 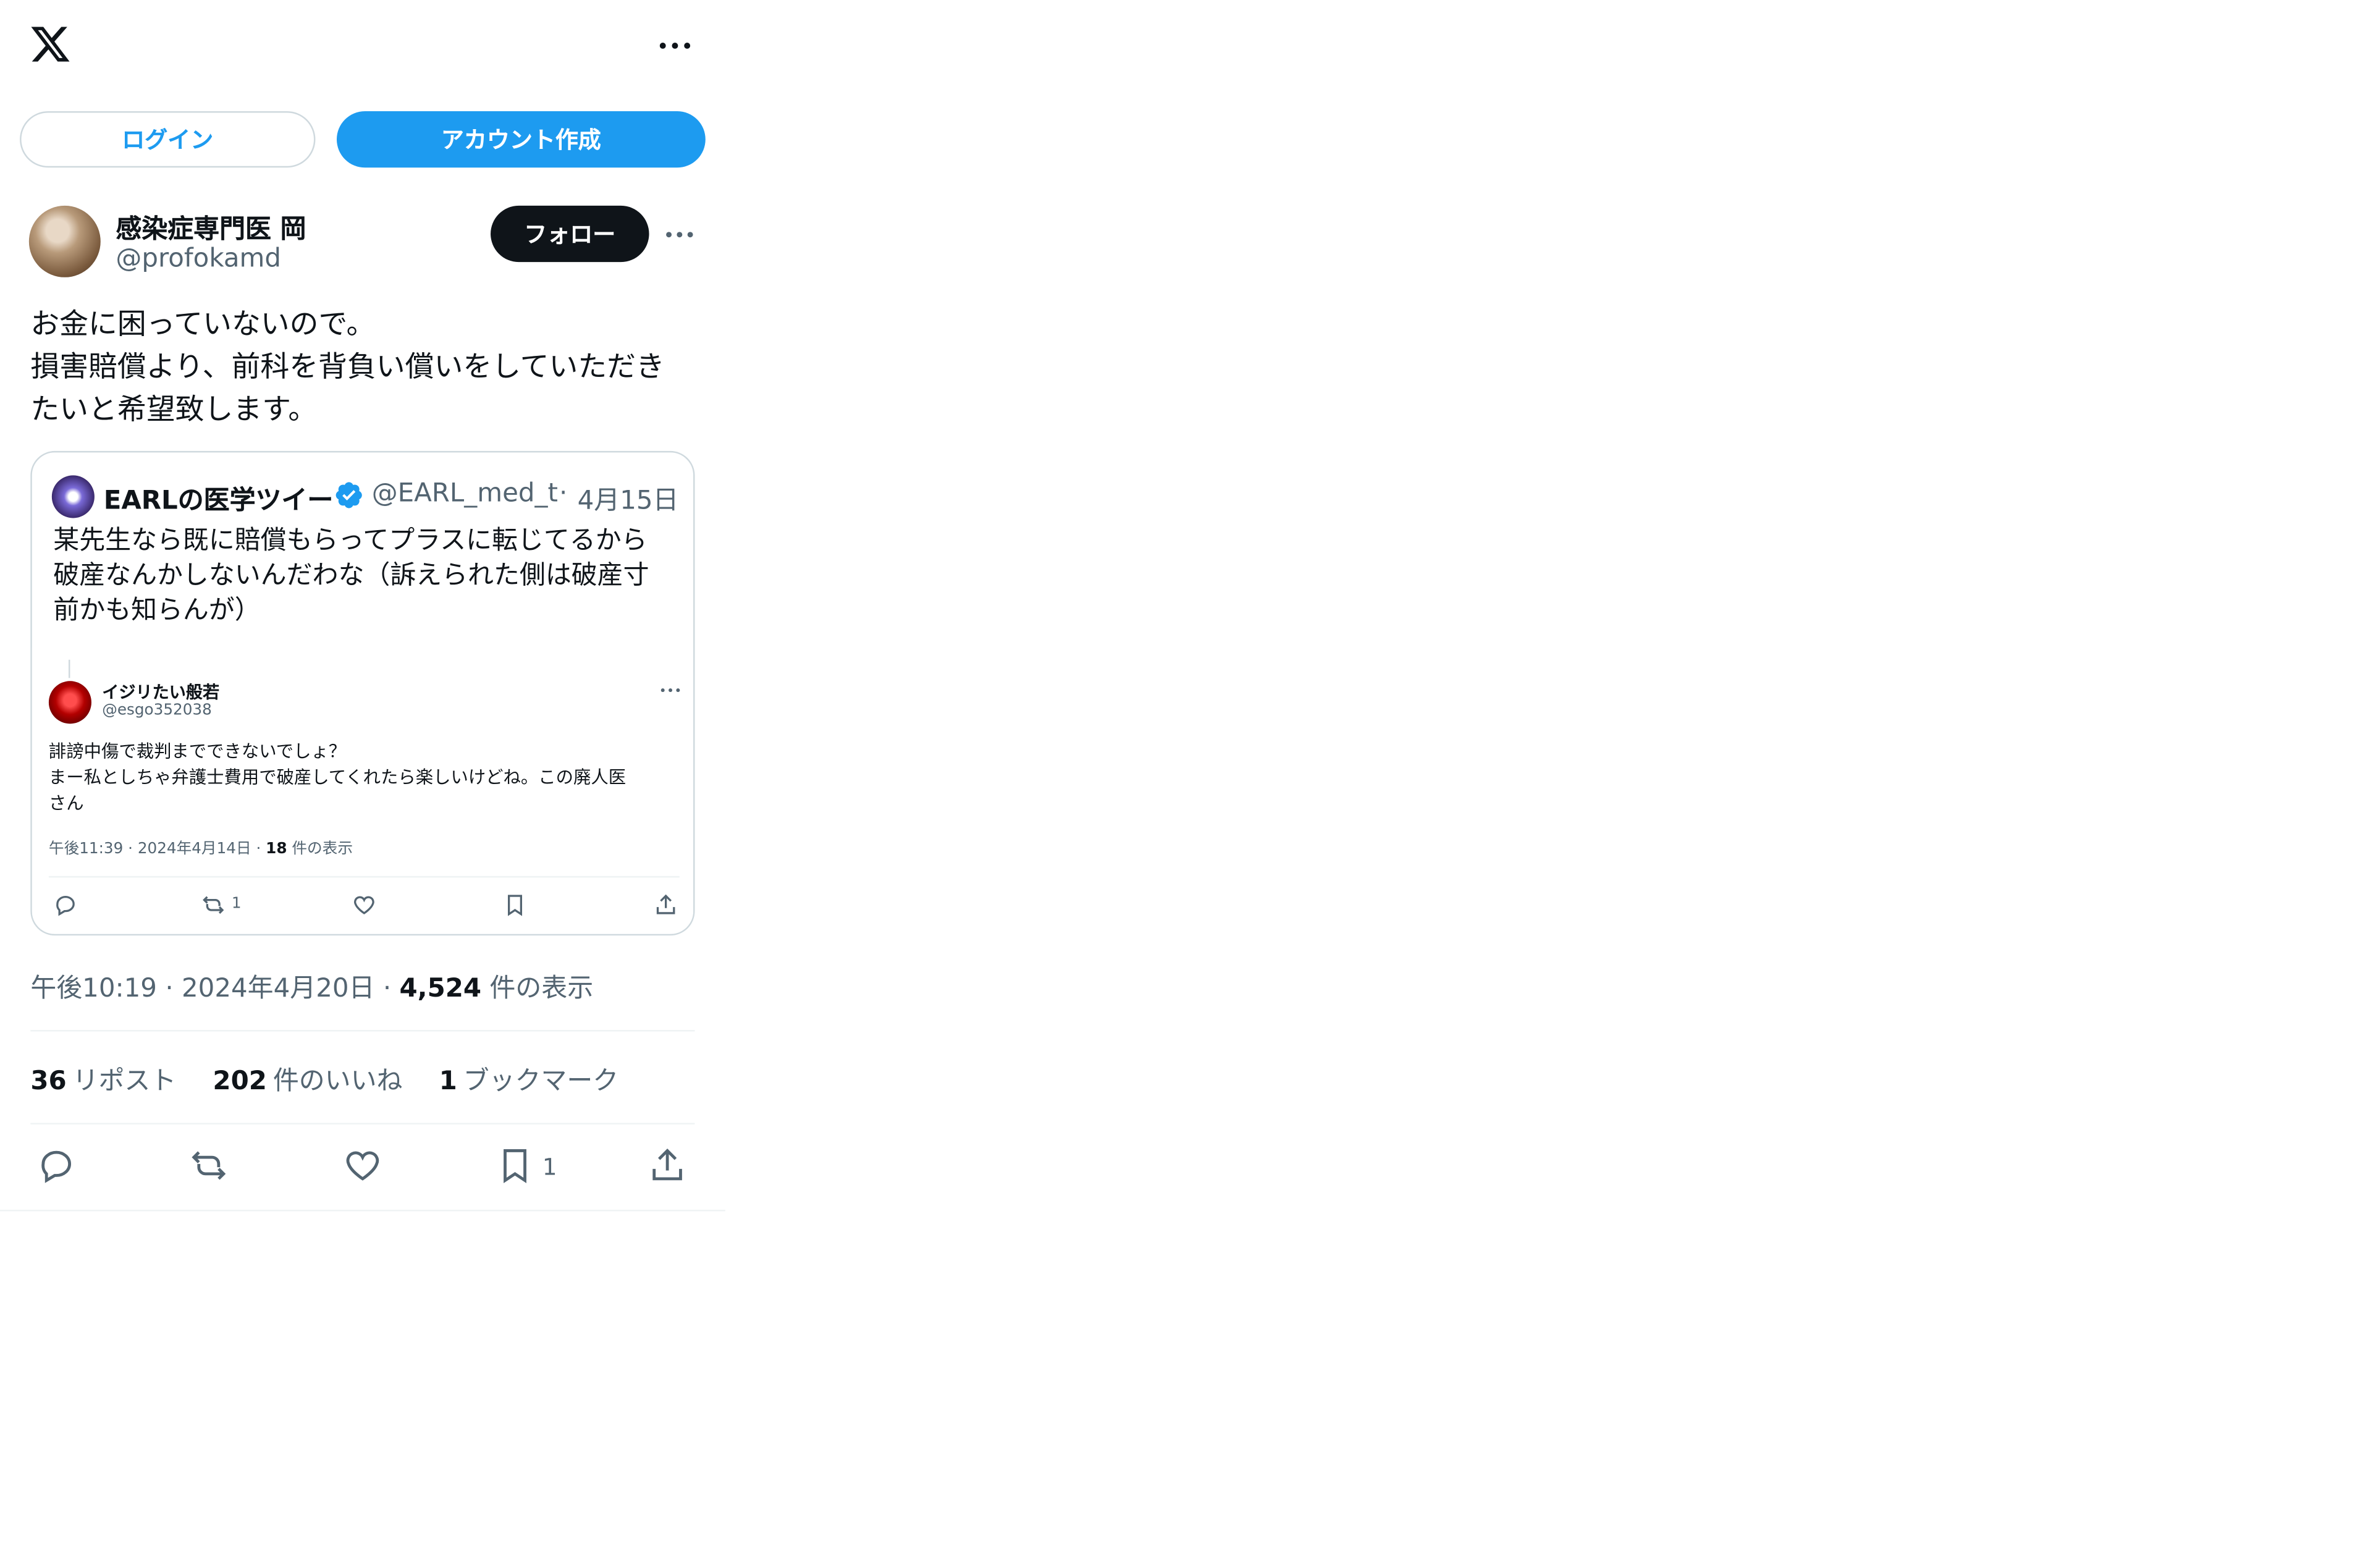 I want to click on author-handle: @profokamd, so click(x=198, y=259).